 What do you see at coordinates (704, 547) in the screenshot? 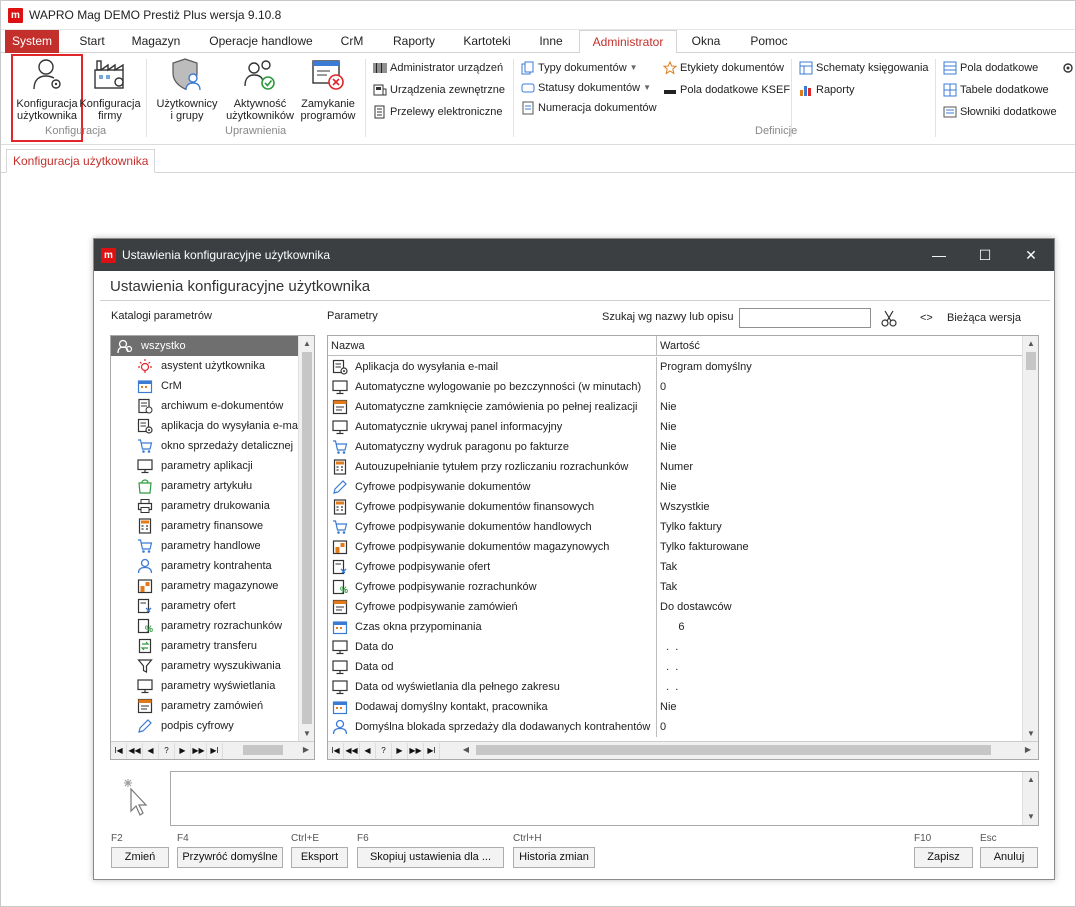
I see `param-value: Tylko fakturowane` at bounding box center [704, 547].